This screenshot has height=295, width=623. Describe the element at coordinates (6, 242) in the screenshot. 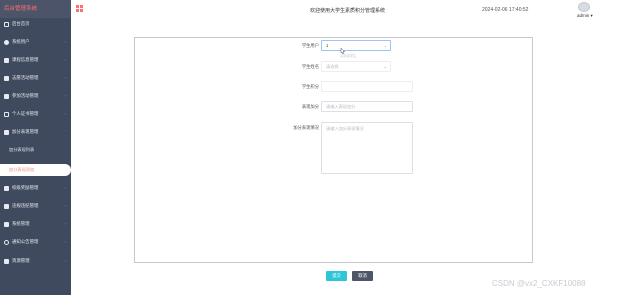

I see `bell-icon` at that location.